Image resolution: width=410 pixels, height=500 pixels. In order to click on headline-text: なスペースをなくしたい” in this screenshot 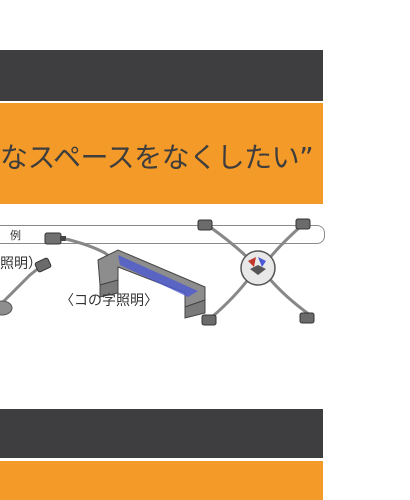, I will do `click(157, 157)`.